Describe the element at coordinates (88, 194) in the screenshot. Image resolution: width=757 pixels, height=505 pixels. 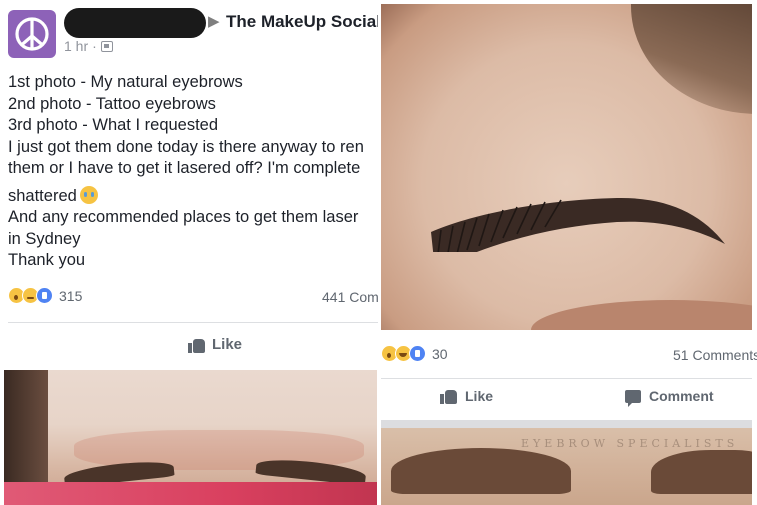
I see `crying-emoji-icon` at that location.